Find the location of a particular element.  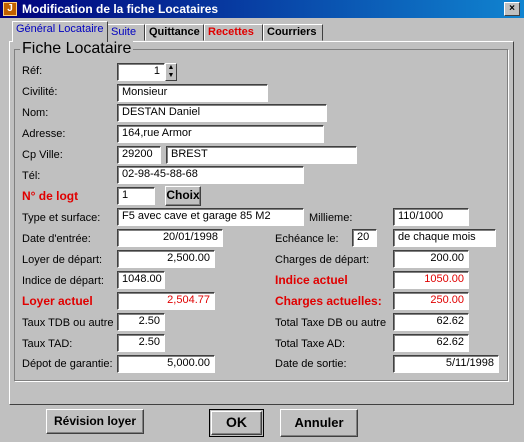

total-taxe-ad-label: Total Taxe AD: is located at coordinates (310, 344).